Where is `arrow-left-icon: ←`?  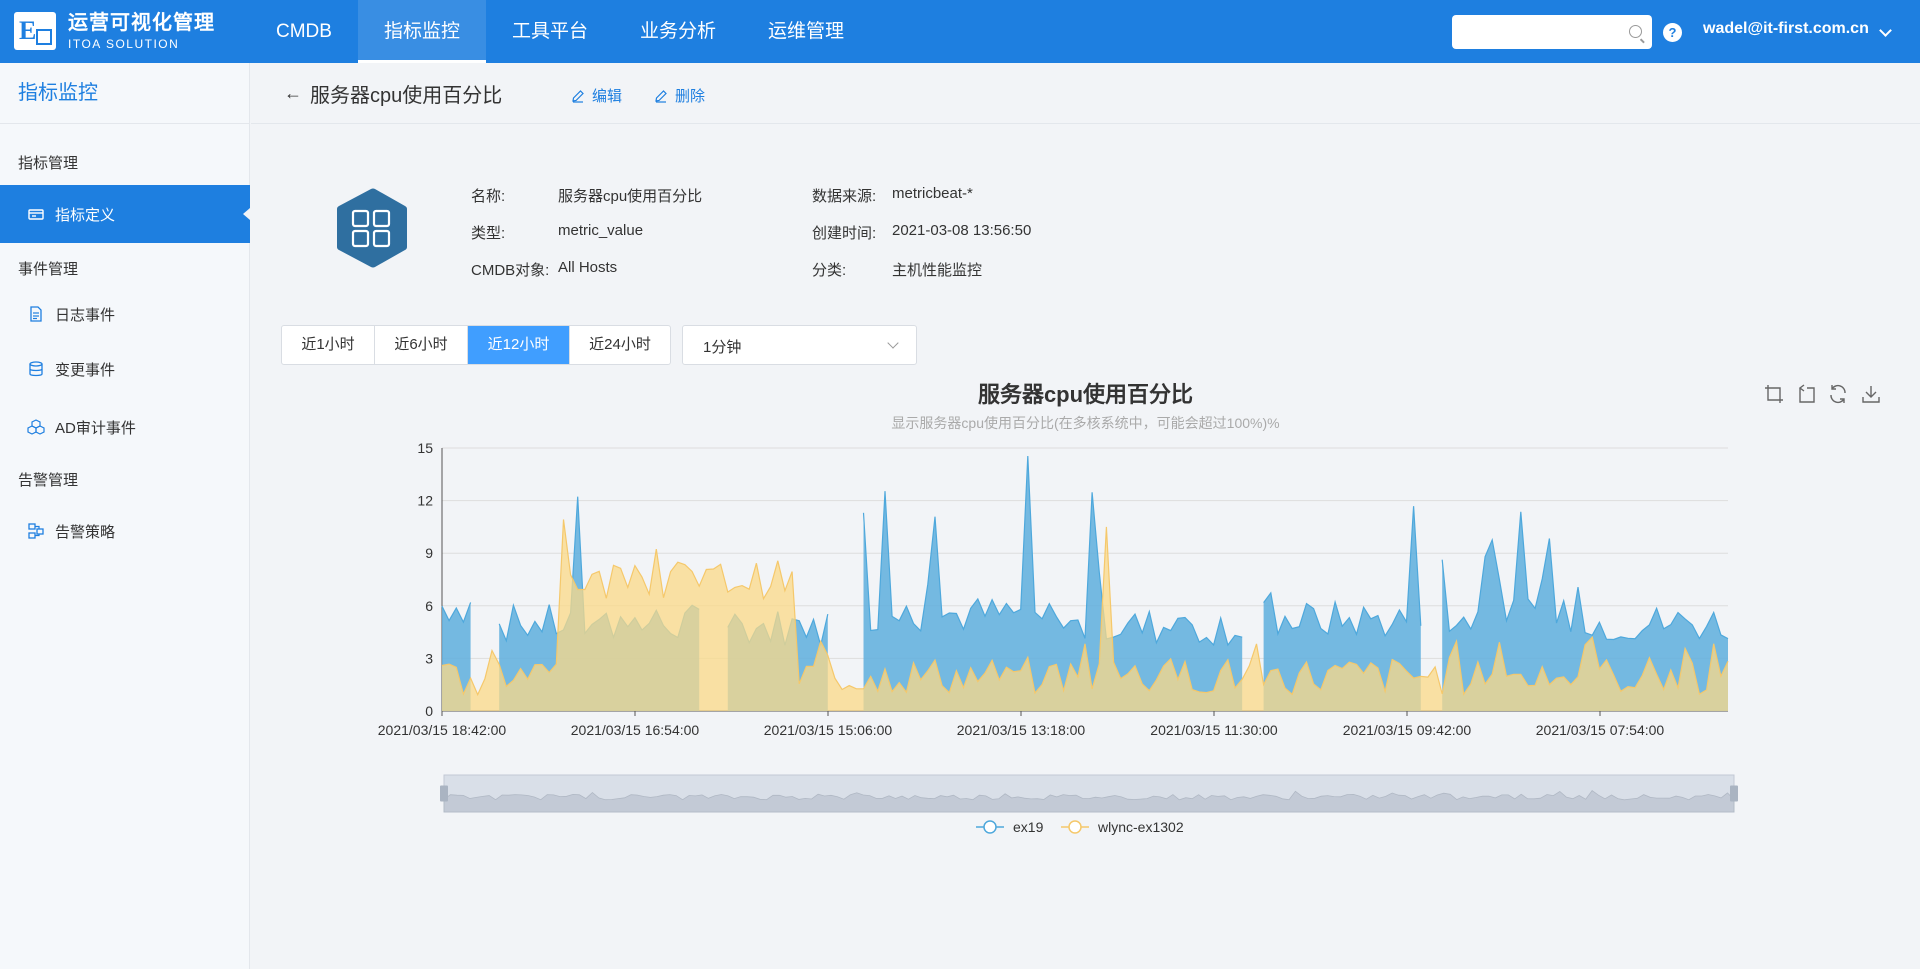
arrow-left-icon: ← is located at coordinates (293, 93).